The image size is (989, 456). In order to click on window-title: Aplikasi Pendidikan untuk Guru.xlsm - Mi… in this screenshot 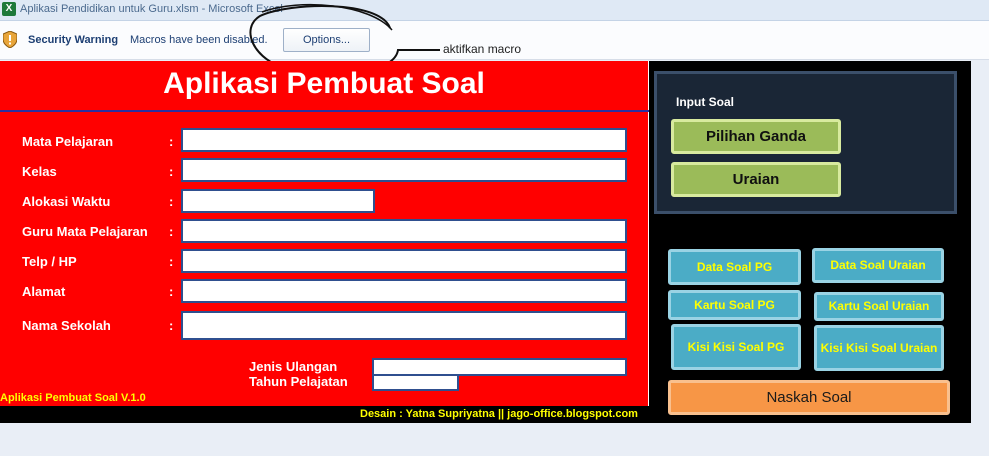, I will do `click(151, 9)`.